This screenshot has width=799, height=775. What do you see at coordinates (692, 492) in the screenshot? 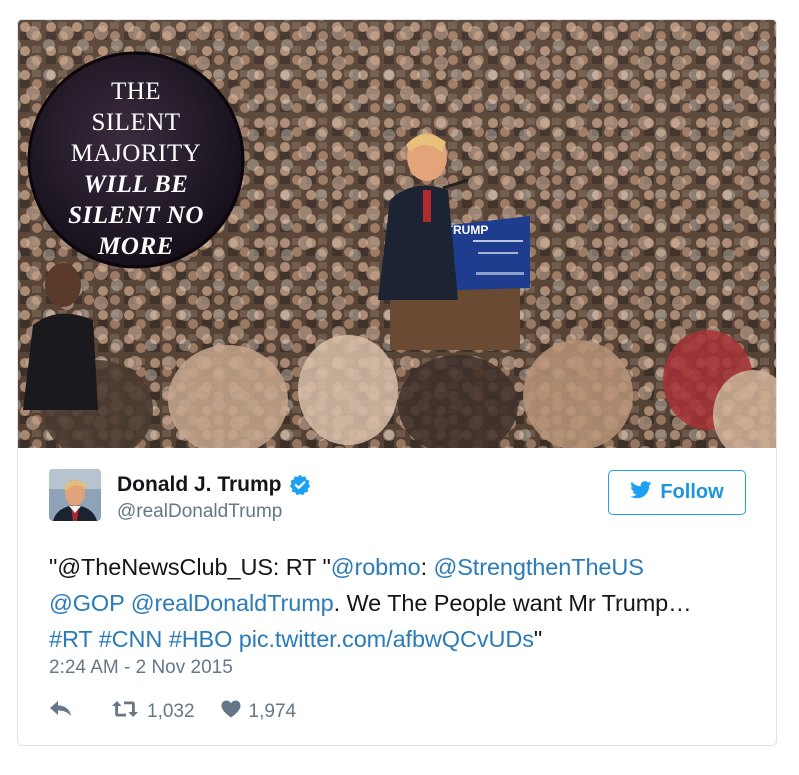
I see `follow-button-label: Follow` at bounding box center [692, 492].